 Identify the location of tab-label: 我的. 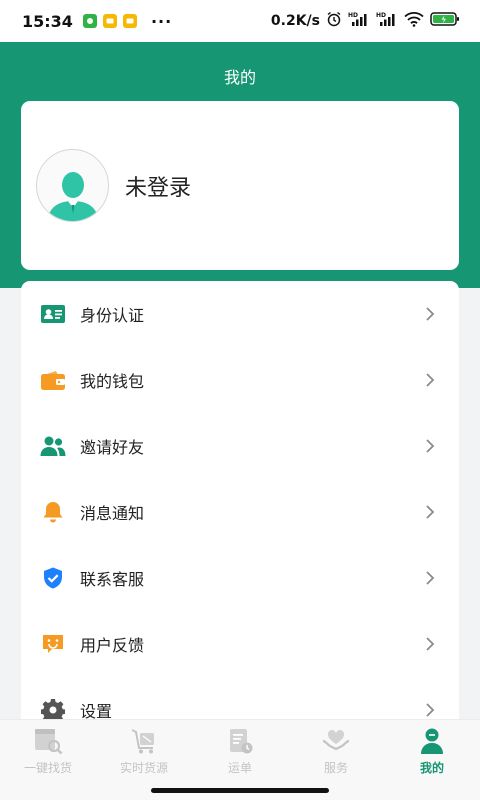
(431, 768).